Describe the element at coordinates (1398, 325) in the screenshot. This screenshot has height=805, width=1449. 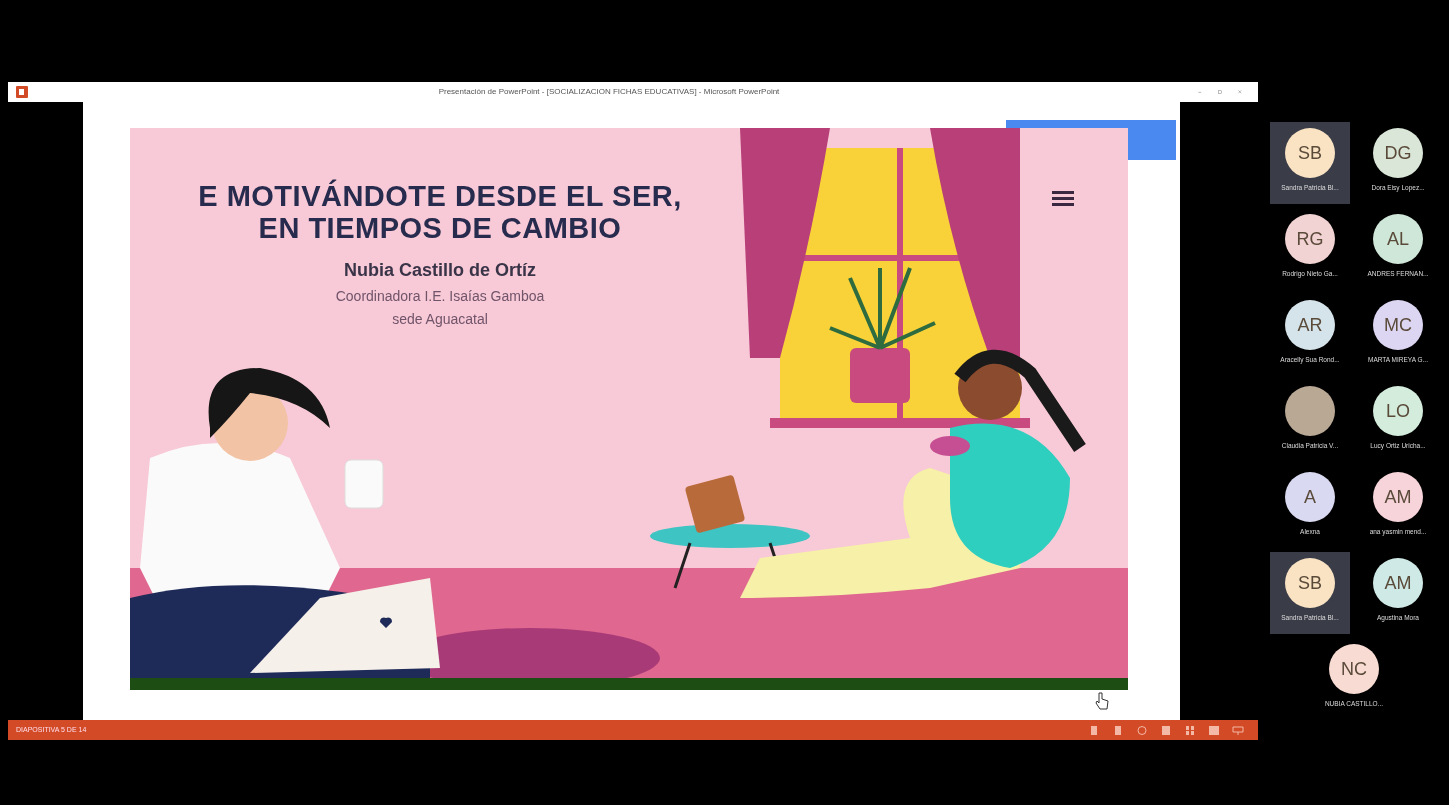
I see `avatar-initials: MC` at that location.